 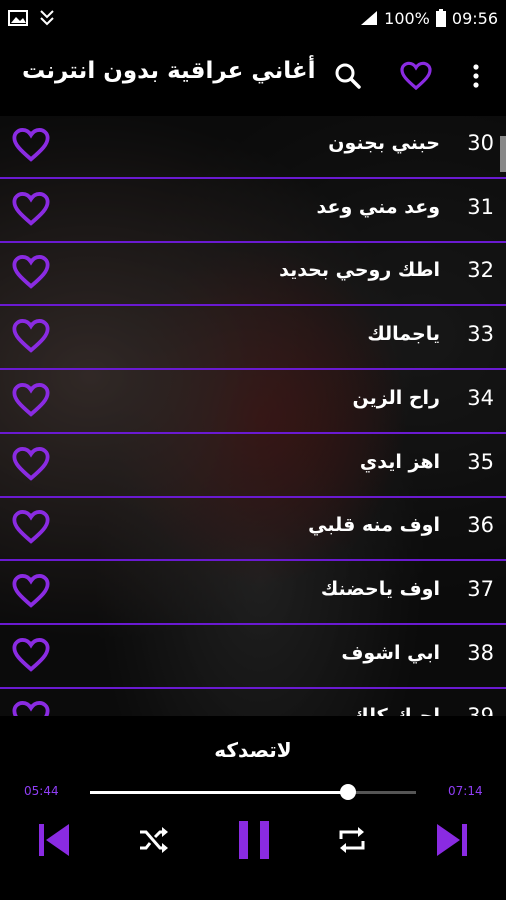 I want to click on app-bar: أغاني عراقية بدون انترنت, so click(x=253, y=76).